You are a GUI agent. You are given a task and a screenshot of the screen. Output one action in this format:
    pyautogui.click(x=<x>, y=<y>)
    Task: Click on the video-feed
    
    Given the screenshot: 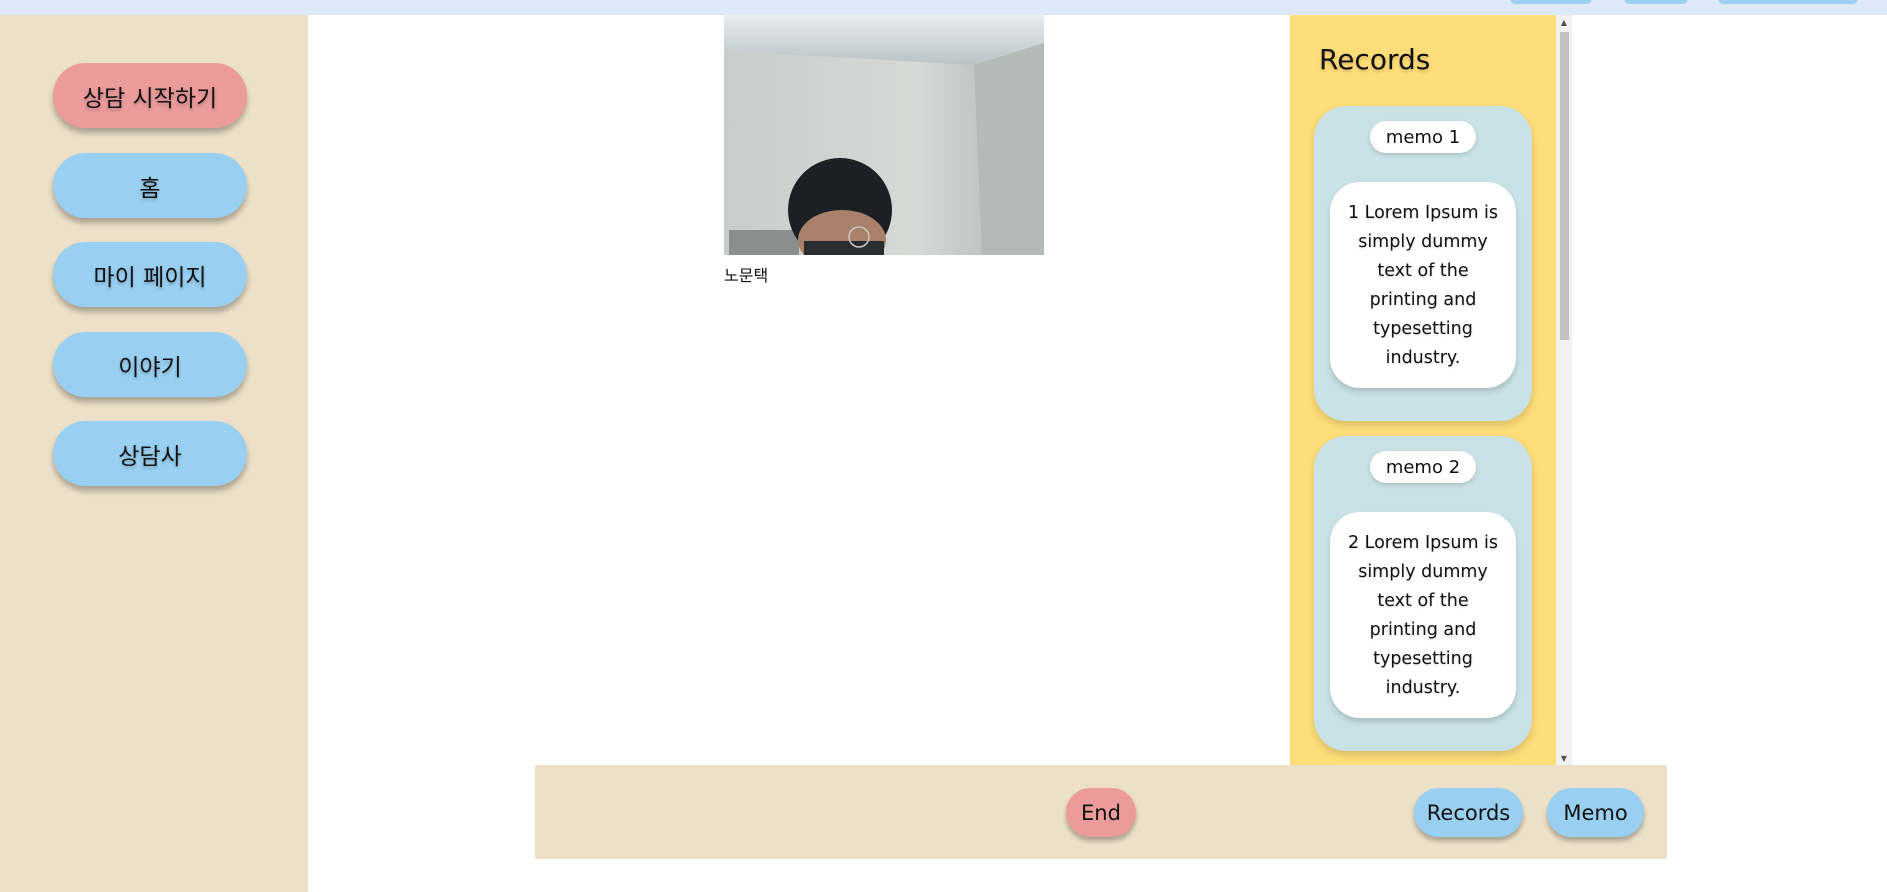 What is the action you would take?
    pyautogui.click(x=884, y=135)
    